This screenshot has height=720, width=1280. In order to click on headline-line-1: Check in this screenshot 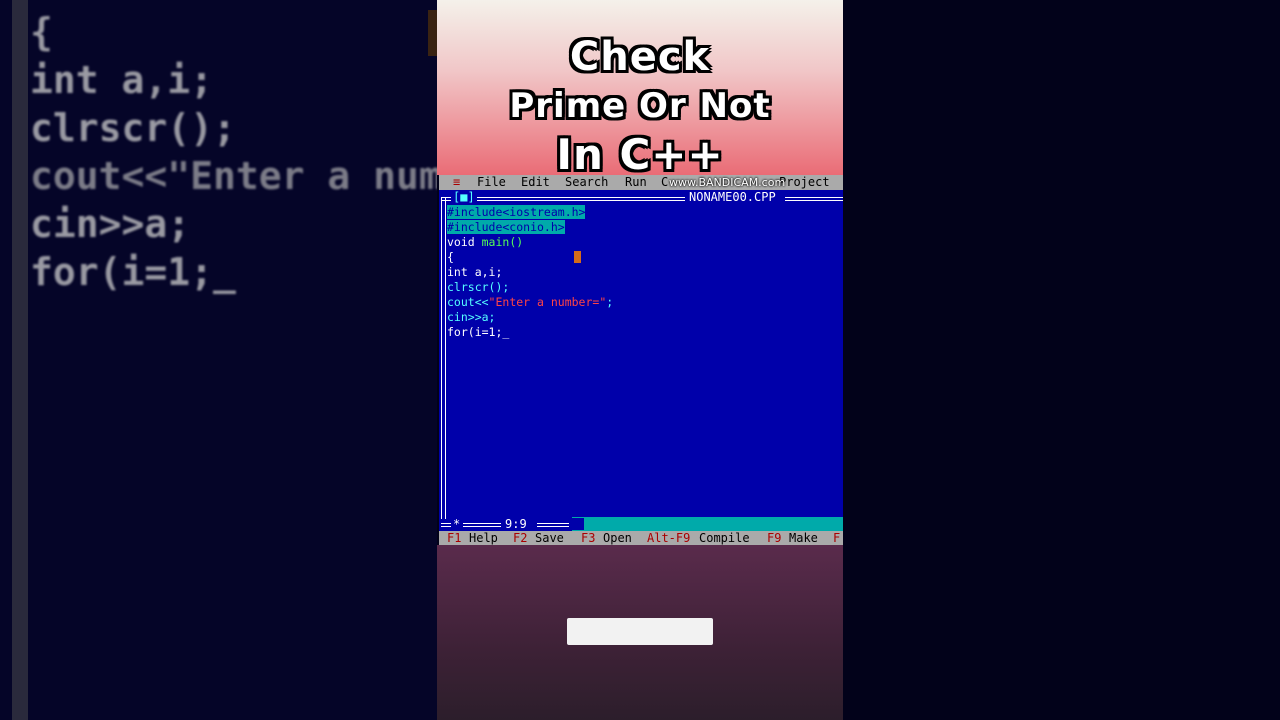, I will do `click(640, 57)`.